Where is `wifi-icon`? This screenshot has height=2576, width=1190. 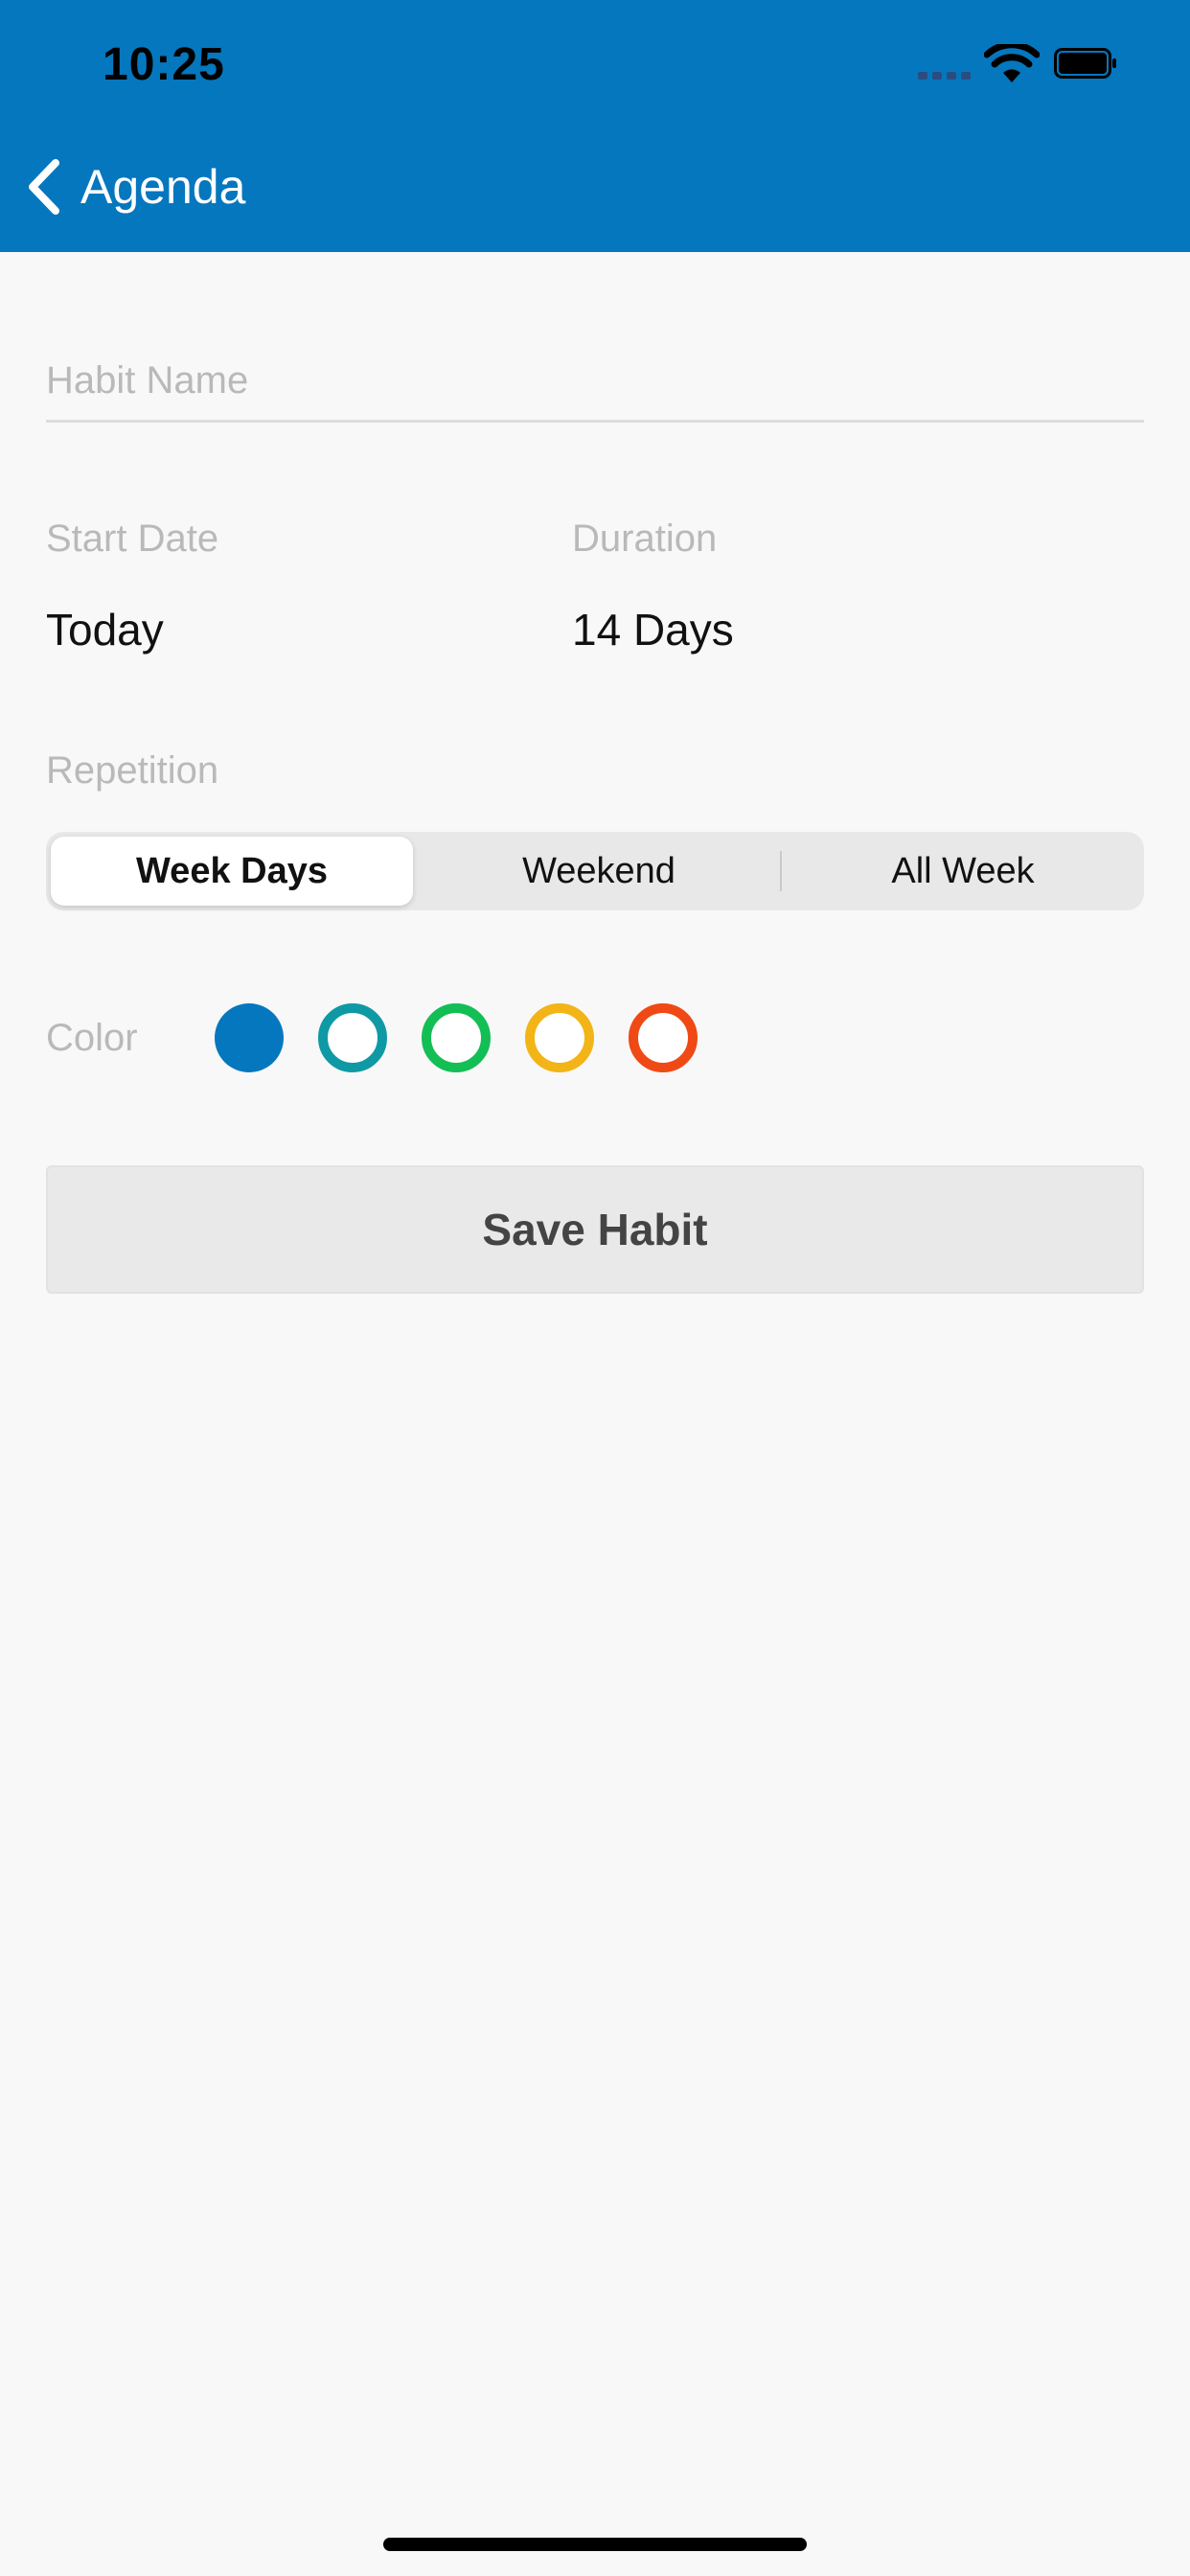 wifi-icon is located at coordinates (1012, 63).